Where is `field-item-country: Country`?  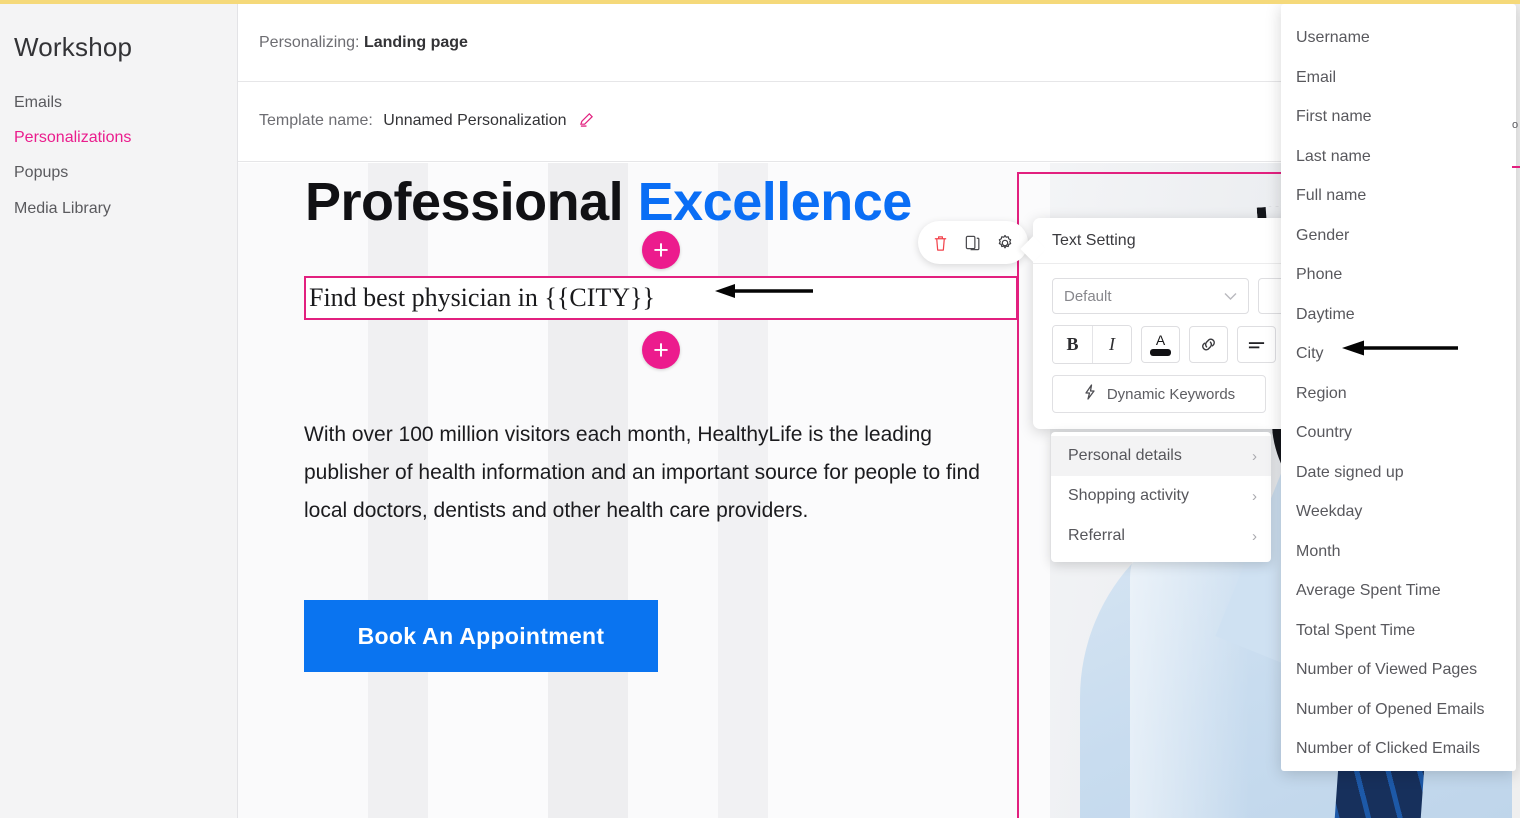
field-item-country: Country is located at coordinates (1398, 433).